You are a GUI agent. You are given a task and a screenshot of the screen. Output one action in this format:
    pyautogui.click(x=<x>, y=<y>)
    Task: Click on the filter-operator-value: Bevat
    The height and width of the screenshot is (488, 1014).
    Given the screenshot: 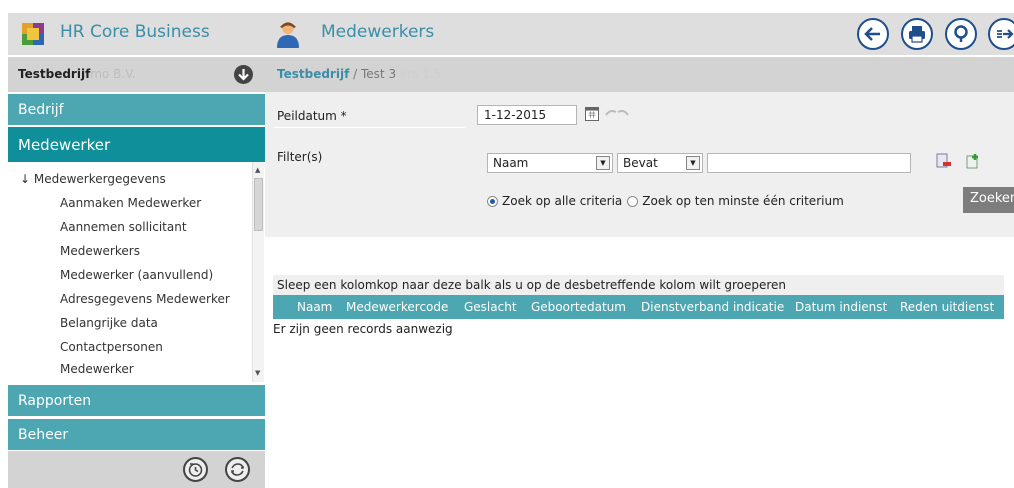 What is the action you would take?
    pyautogui.click(x=640, y=163)
    